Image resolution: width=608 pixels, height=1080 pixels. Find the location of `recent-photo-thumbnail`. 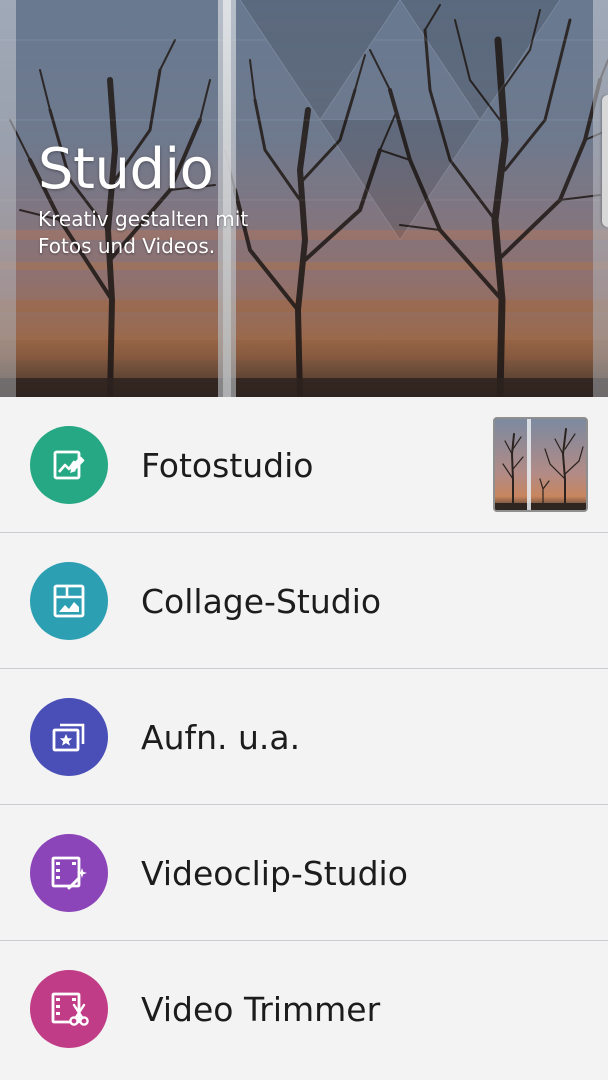

recent-photo-thumbnail is located at coordinates (540, 464).